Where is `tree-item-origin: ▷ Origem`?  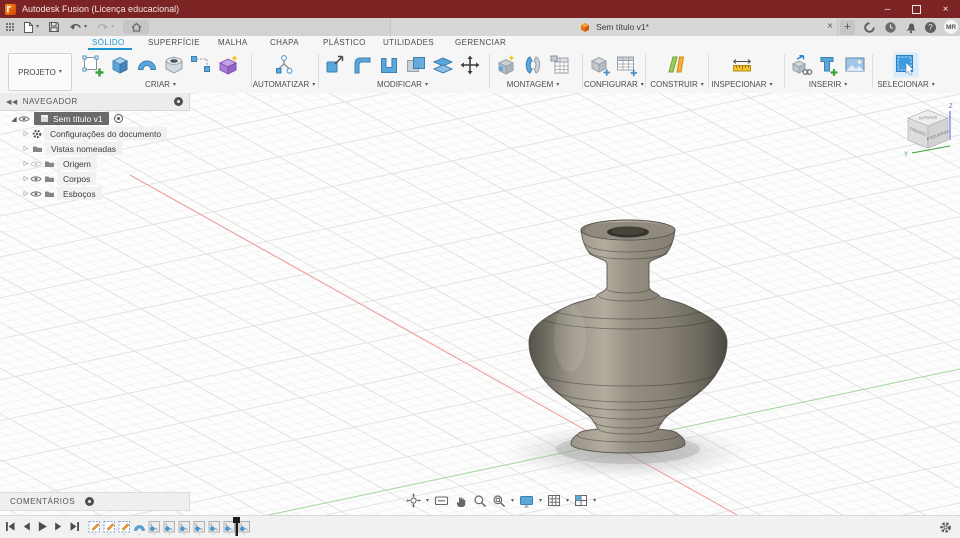 tree-item-origin: ▷ Origem is located at coordinates (83, 163).